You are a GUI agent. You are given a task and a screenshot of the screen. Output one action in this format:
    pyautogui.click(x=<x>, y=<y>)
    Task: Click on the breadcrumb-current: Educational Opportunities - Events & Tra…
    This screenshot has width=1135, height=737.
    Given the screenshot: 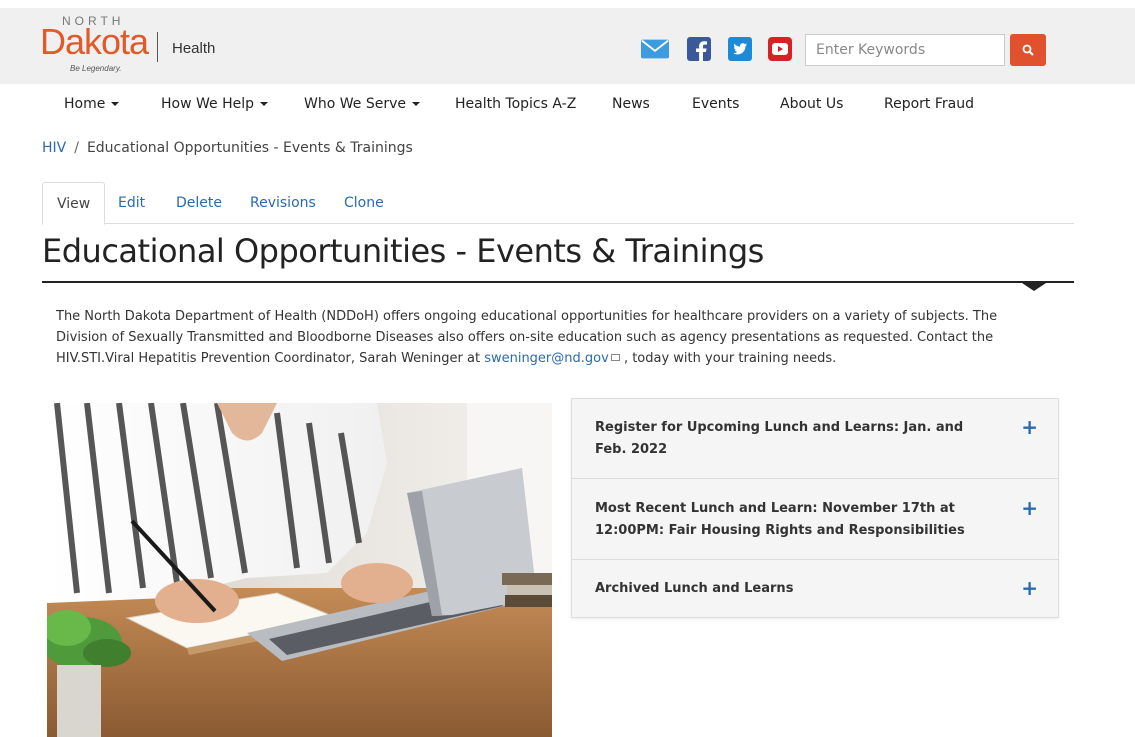 What is the action you would take?
    pyautogui.click(x=249, y=148)
    